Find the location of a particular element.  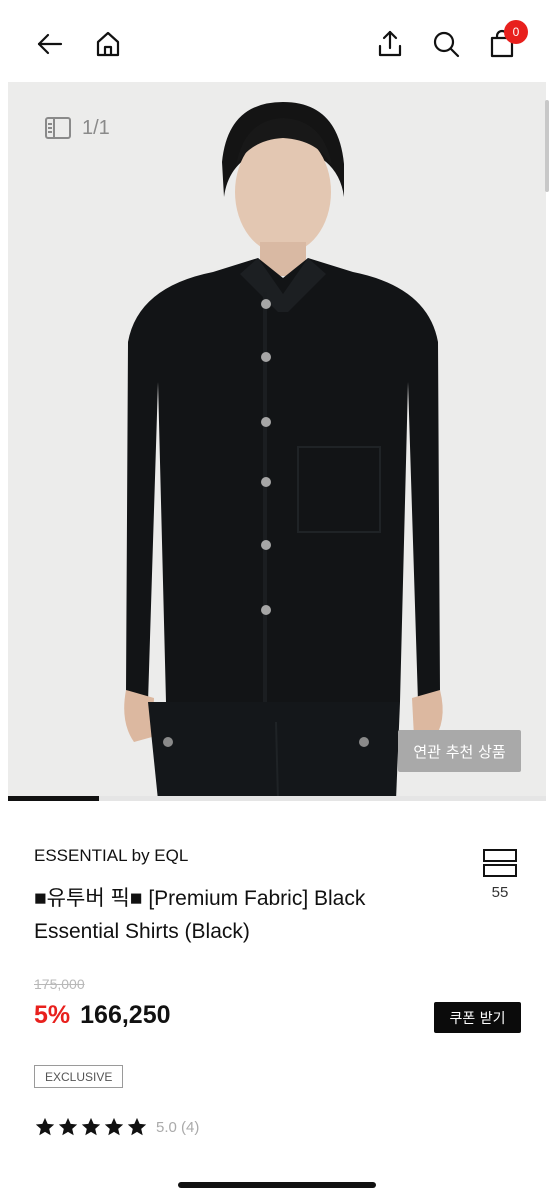

top-nav-bar: 0 is located at coordinates (277, 41).